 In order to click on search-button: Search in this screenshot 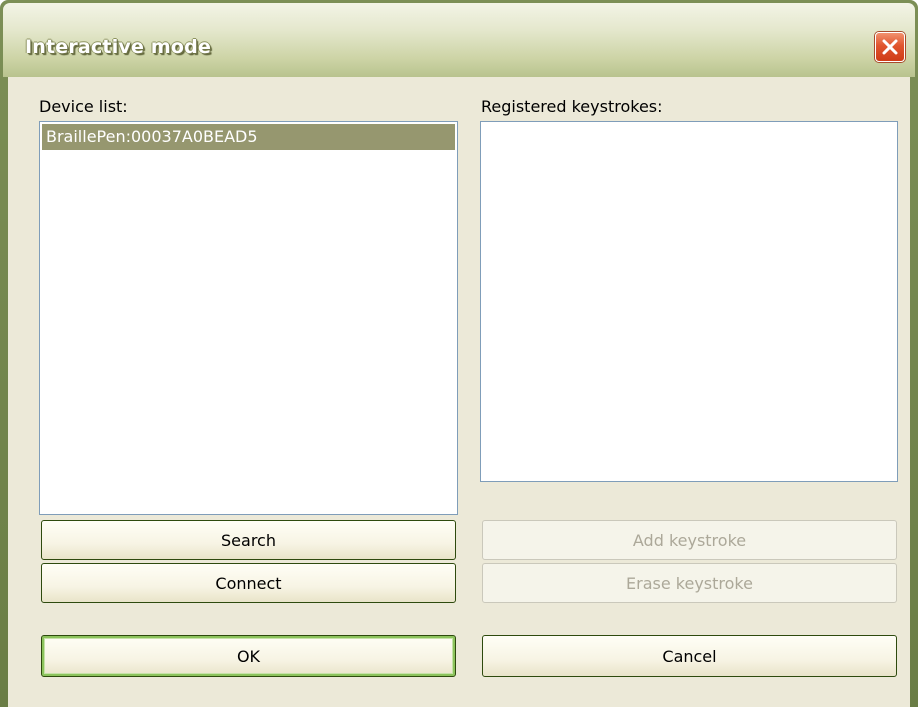, I will do `click(248, 540)`.